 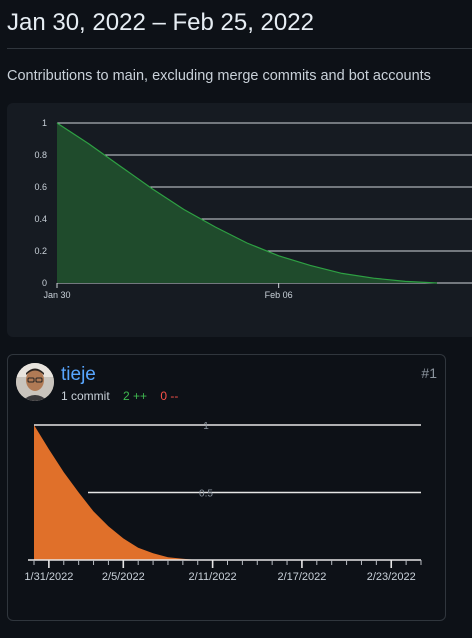 I want to click on x-tick-label: Feb 06, so click(x=279, y=295).